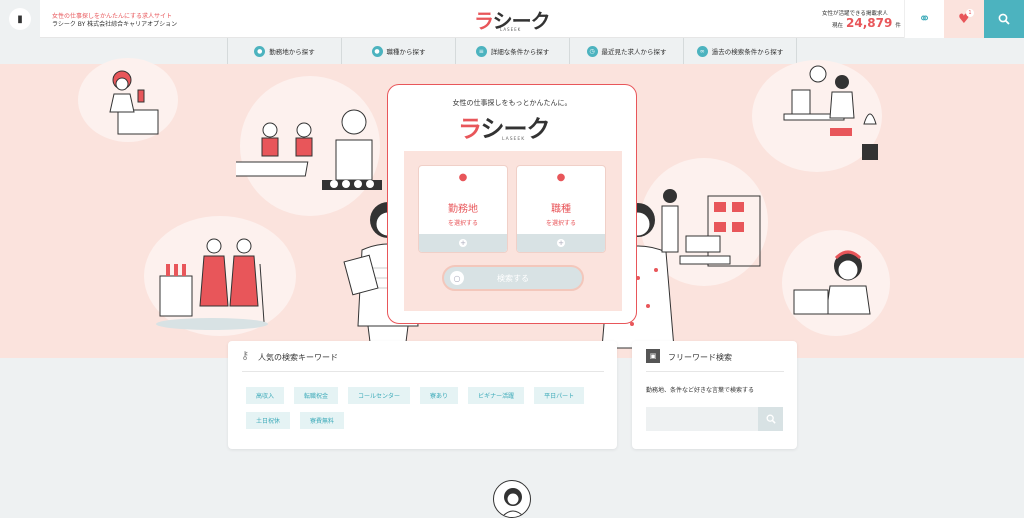  I want to click on nav-item-past-search: ∞ 過去の検索条件から探す, so click(740, 51).